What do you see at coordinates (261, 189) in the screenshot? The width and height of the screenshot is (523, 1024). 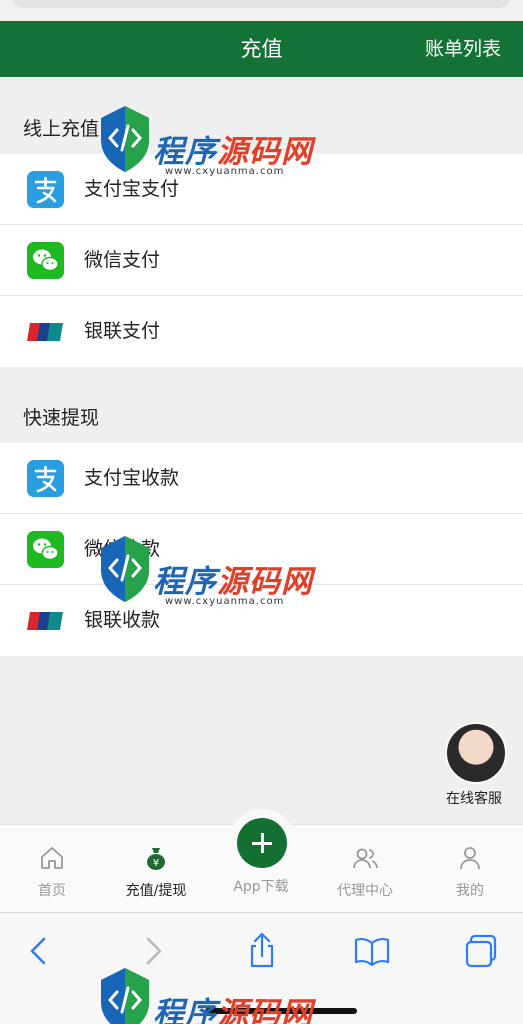 I see `list-item-alipay-pay: 支付宝支付` at bounding box center [261, 189].